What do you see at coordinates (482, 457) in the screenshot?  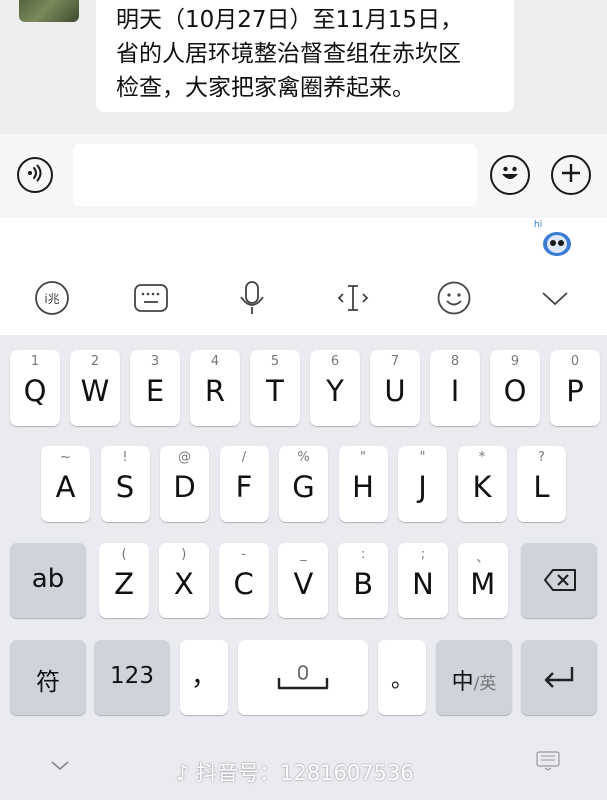 I see `key-secondary-label: *` at bounding box center [482, 457].